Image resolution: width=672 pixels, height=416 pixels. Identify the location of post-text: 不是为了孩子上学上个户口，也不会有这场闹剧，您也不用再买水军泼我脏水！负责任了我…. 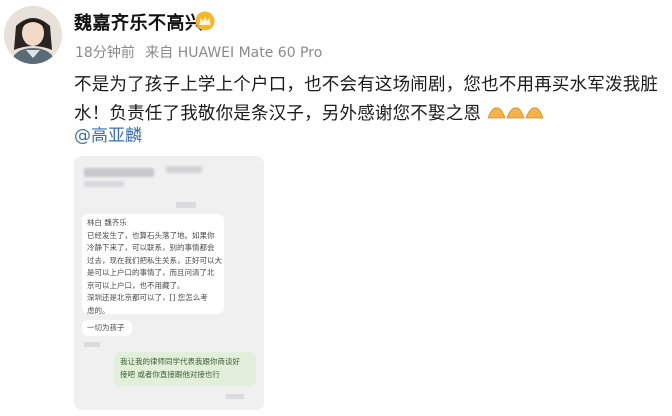
(366, 99).